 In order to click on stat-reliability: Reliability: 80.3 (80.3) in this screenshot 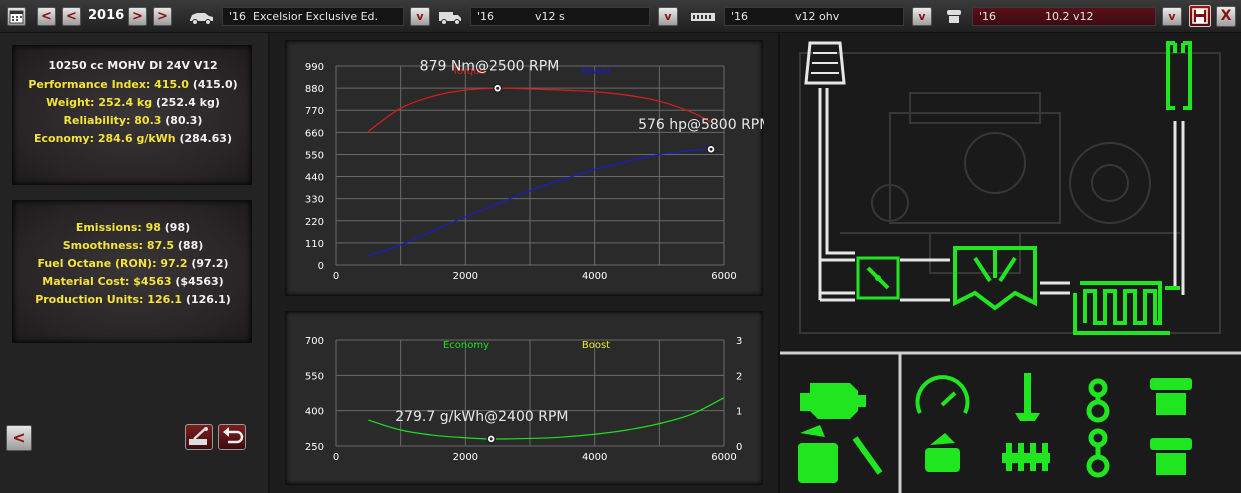, I will do `click(133, 120)`.